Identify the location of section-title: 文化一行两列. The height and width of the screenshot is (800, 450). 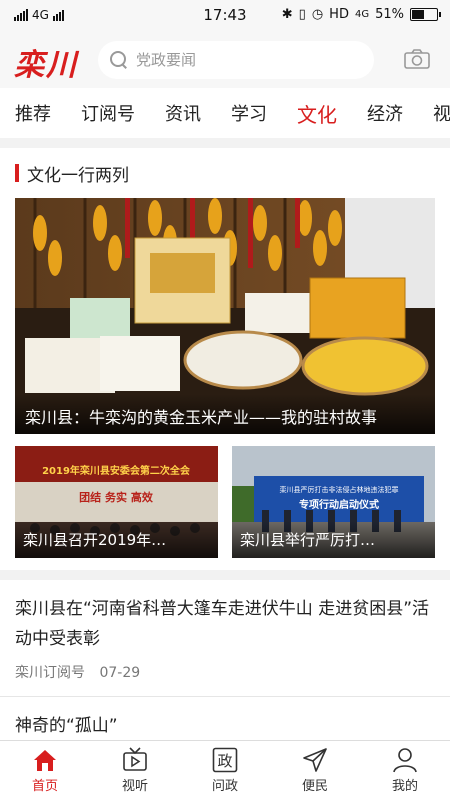
(78, 175).